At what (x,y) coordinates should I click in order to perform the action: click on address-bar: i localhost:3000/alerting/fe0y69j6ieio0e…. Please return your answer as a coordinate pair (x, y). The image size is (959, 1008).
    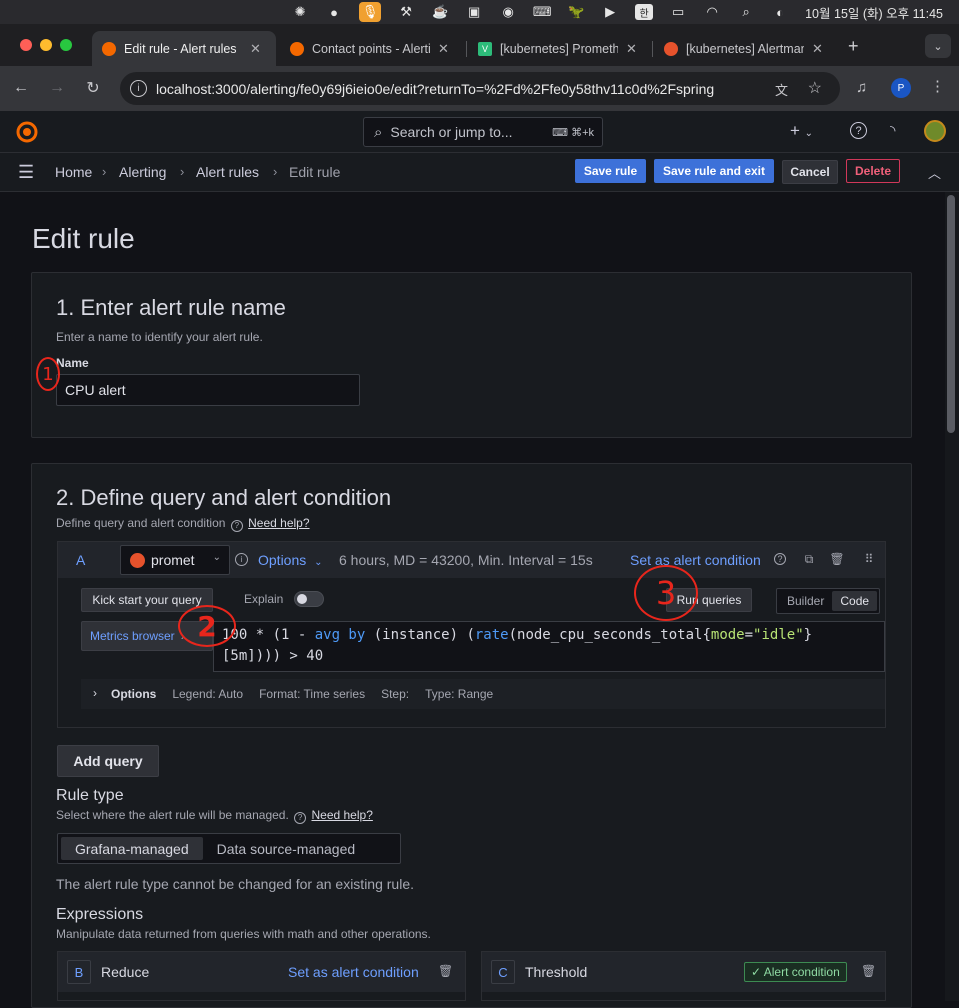
    Looking at the image, I should click on (480, 88).